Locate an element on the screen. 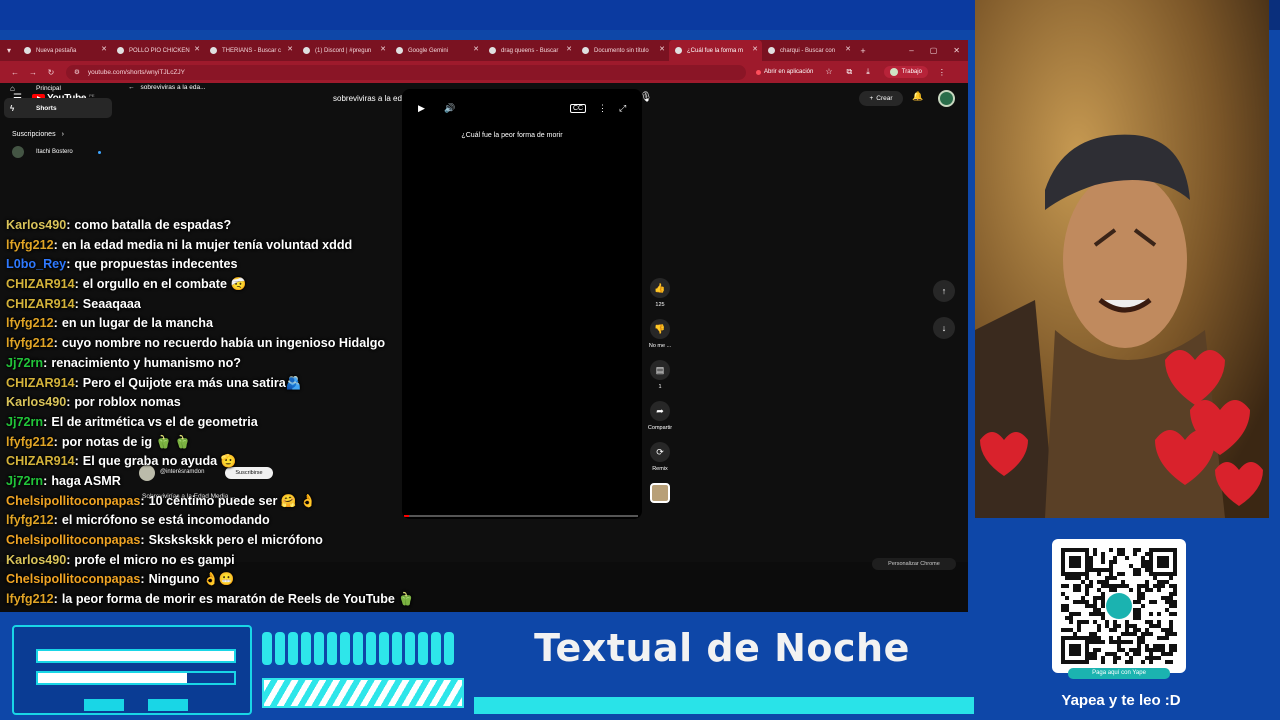 The image size is (1280, 720). tab-label: (1) Discord | #pregun is located at coordinates (343, 50).